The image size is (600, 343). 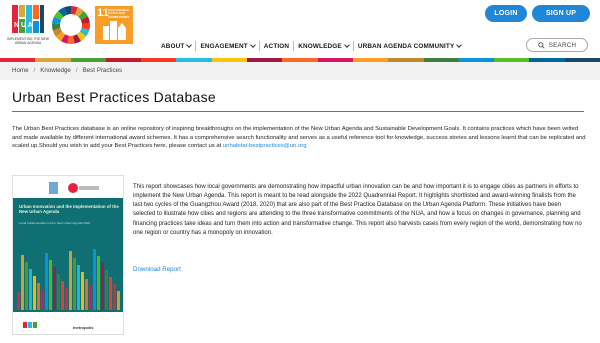 I want to click on cover-bars-graphic, so click(x=68, y=279).